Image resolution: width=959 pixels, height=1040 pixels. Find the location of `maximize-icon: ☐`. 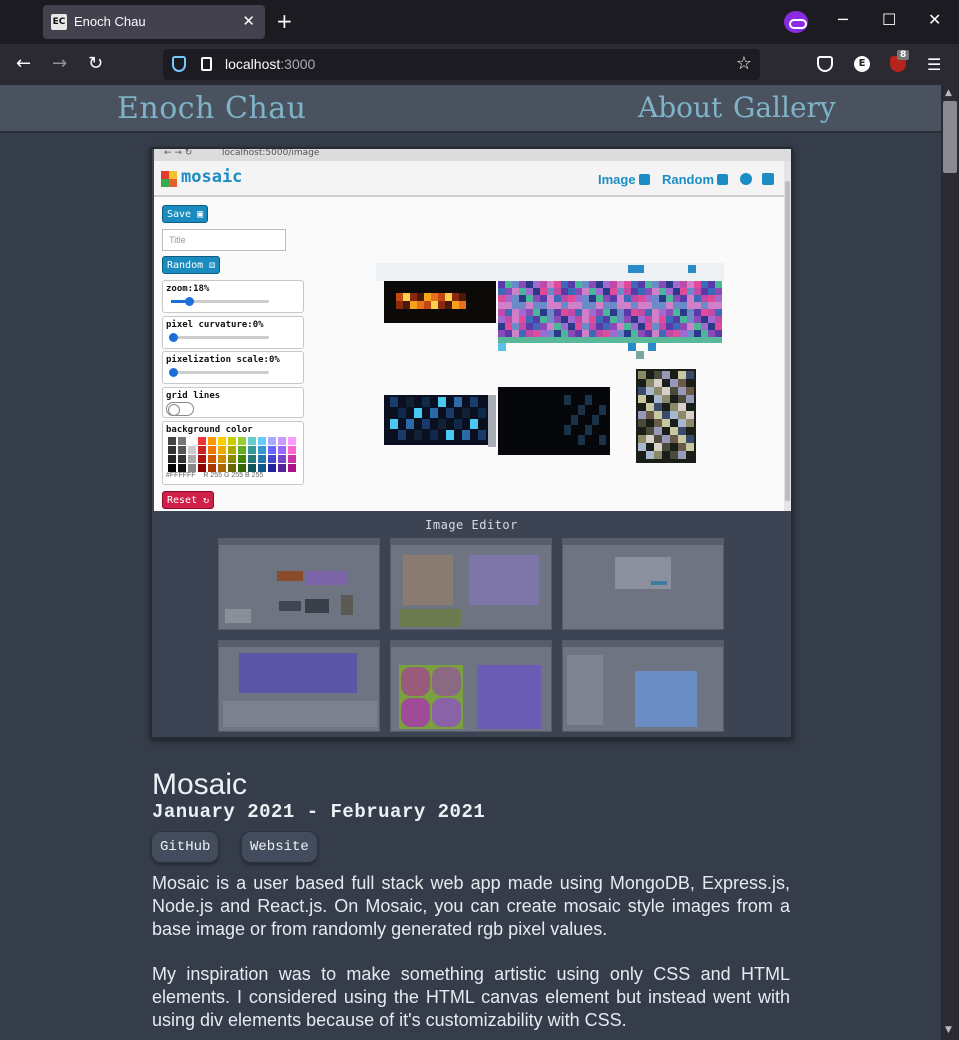

maximize-icon: ☐ is located at coordinates (889, 19).